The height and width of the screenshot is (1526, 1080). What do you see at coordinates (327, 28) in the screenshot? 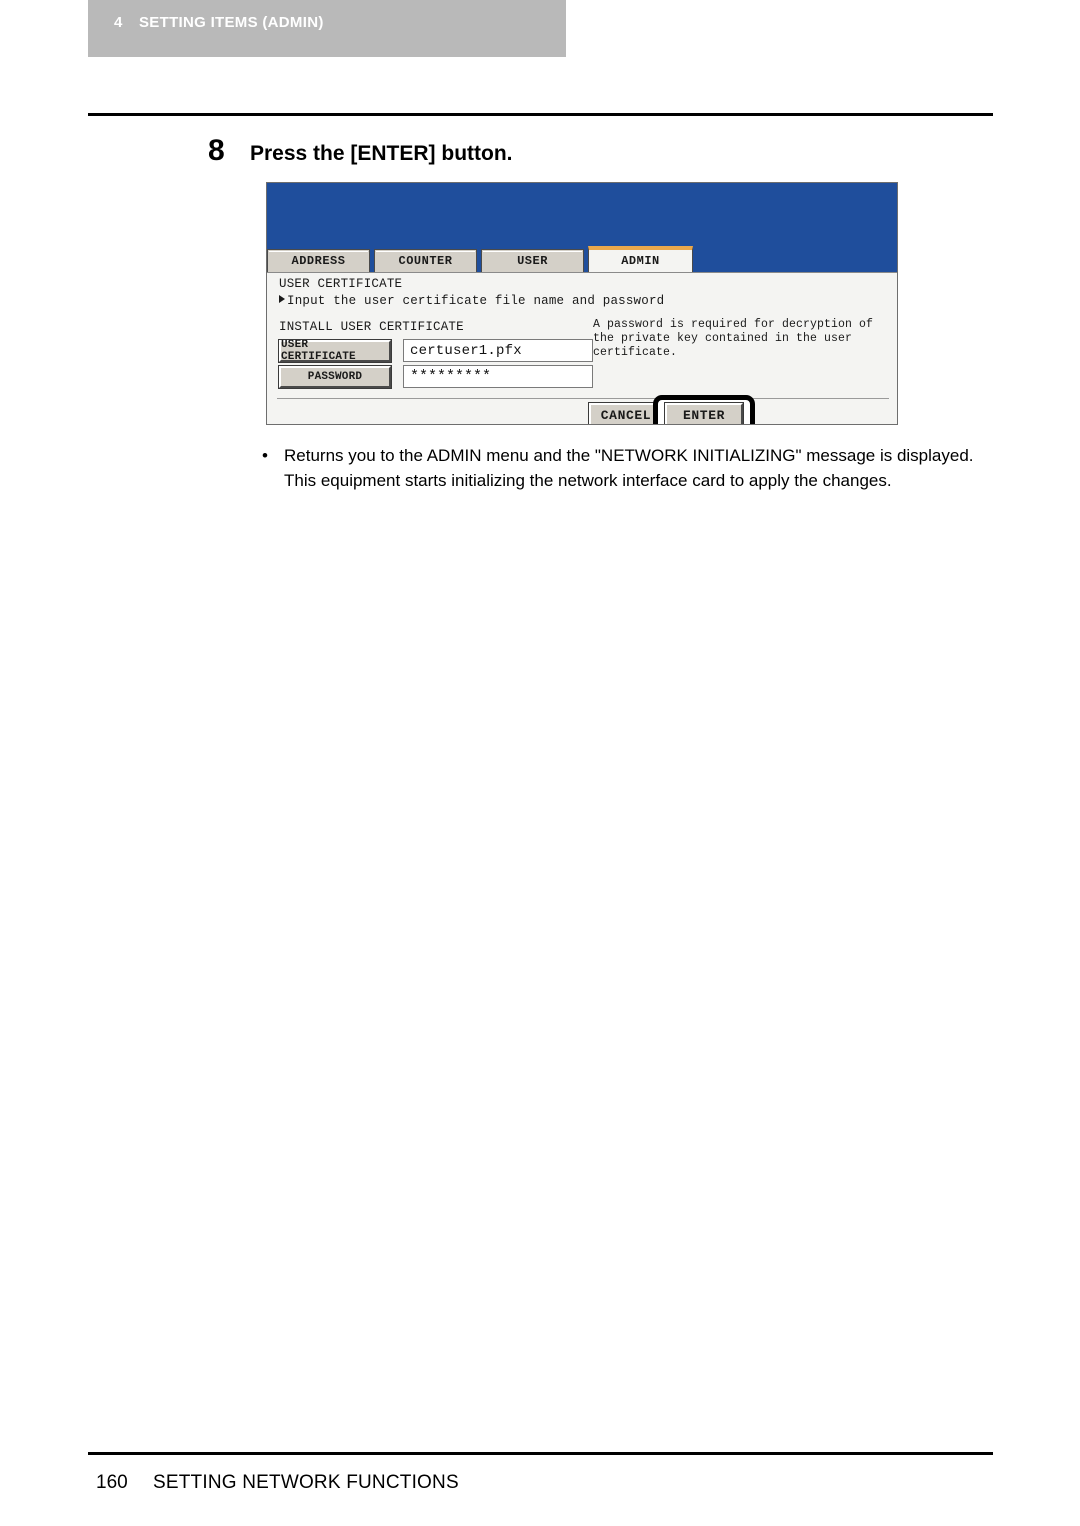
I see `running-header-bar: 4 SETTING ITEMS (ADMIN)` at bounding box center [327, 28].